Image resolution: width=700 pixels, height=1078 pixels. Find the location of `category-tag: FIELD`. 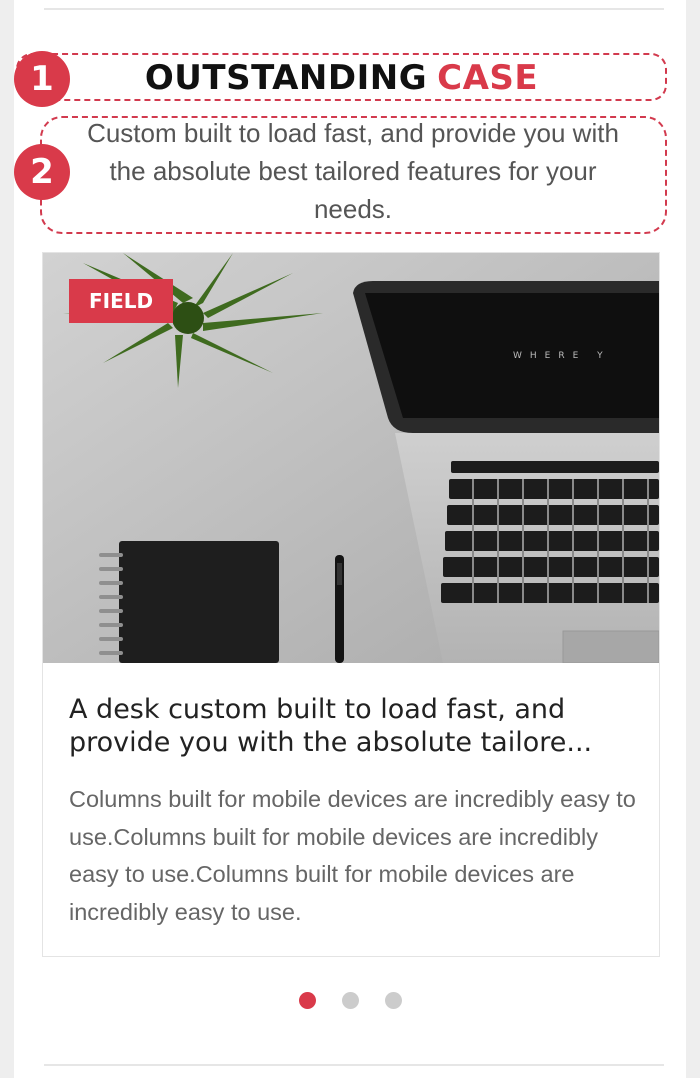

category-tag: FIELD is located at coordinates (121, 301).